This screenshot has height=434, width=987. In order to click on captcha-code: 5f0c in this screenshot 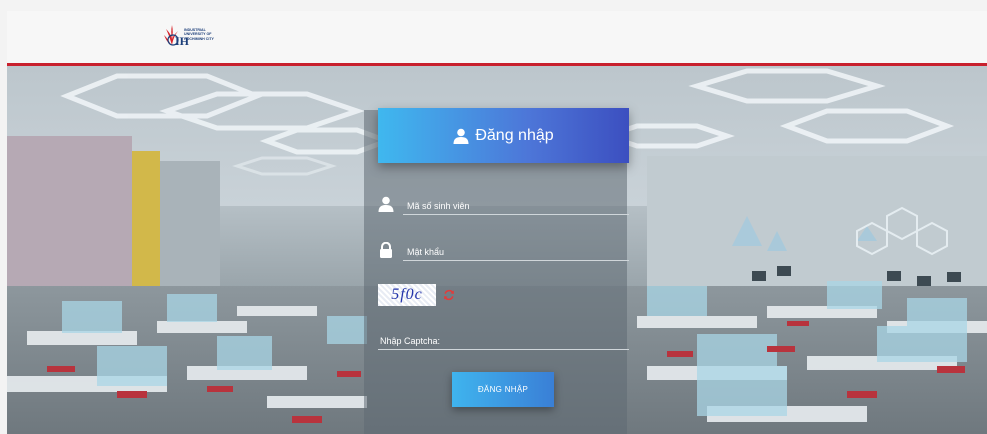, I will do `click(407, 294)`.